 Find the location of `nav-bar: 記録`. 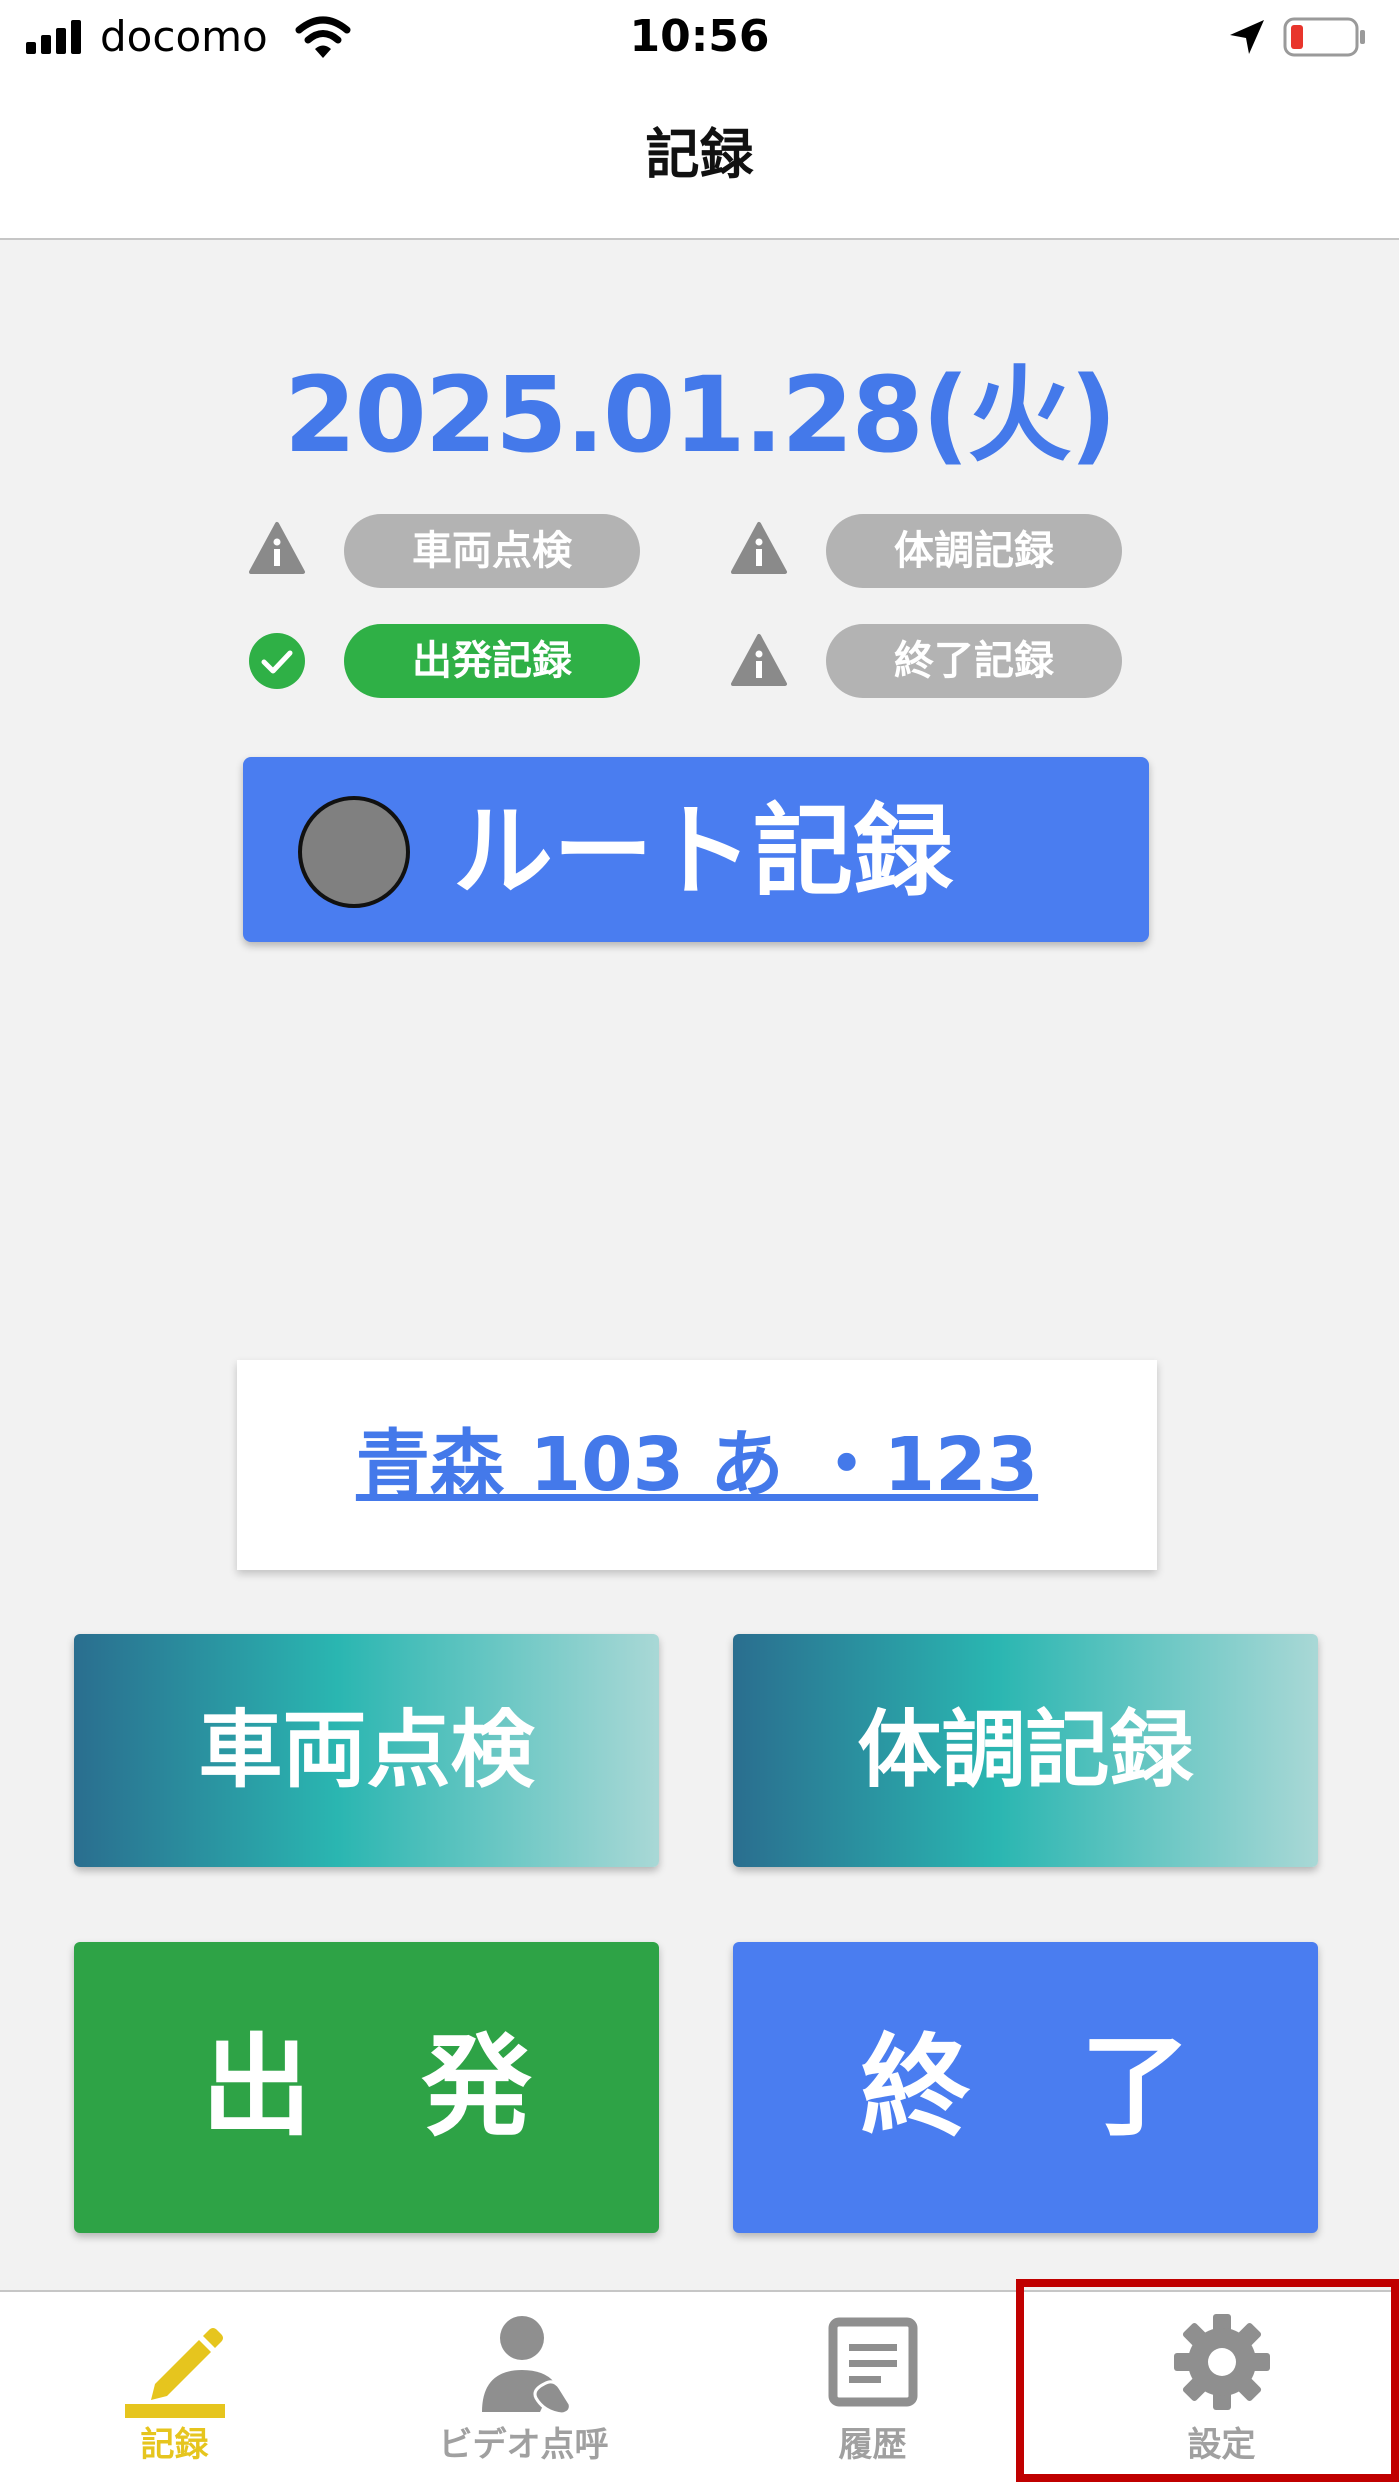

nav-bar: 記録 is located at coordinates (699, 157).